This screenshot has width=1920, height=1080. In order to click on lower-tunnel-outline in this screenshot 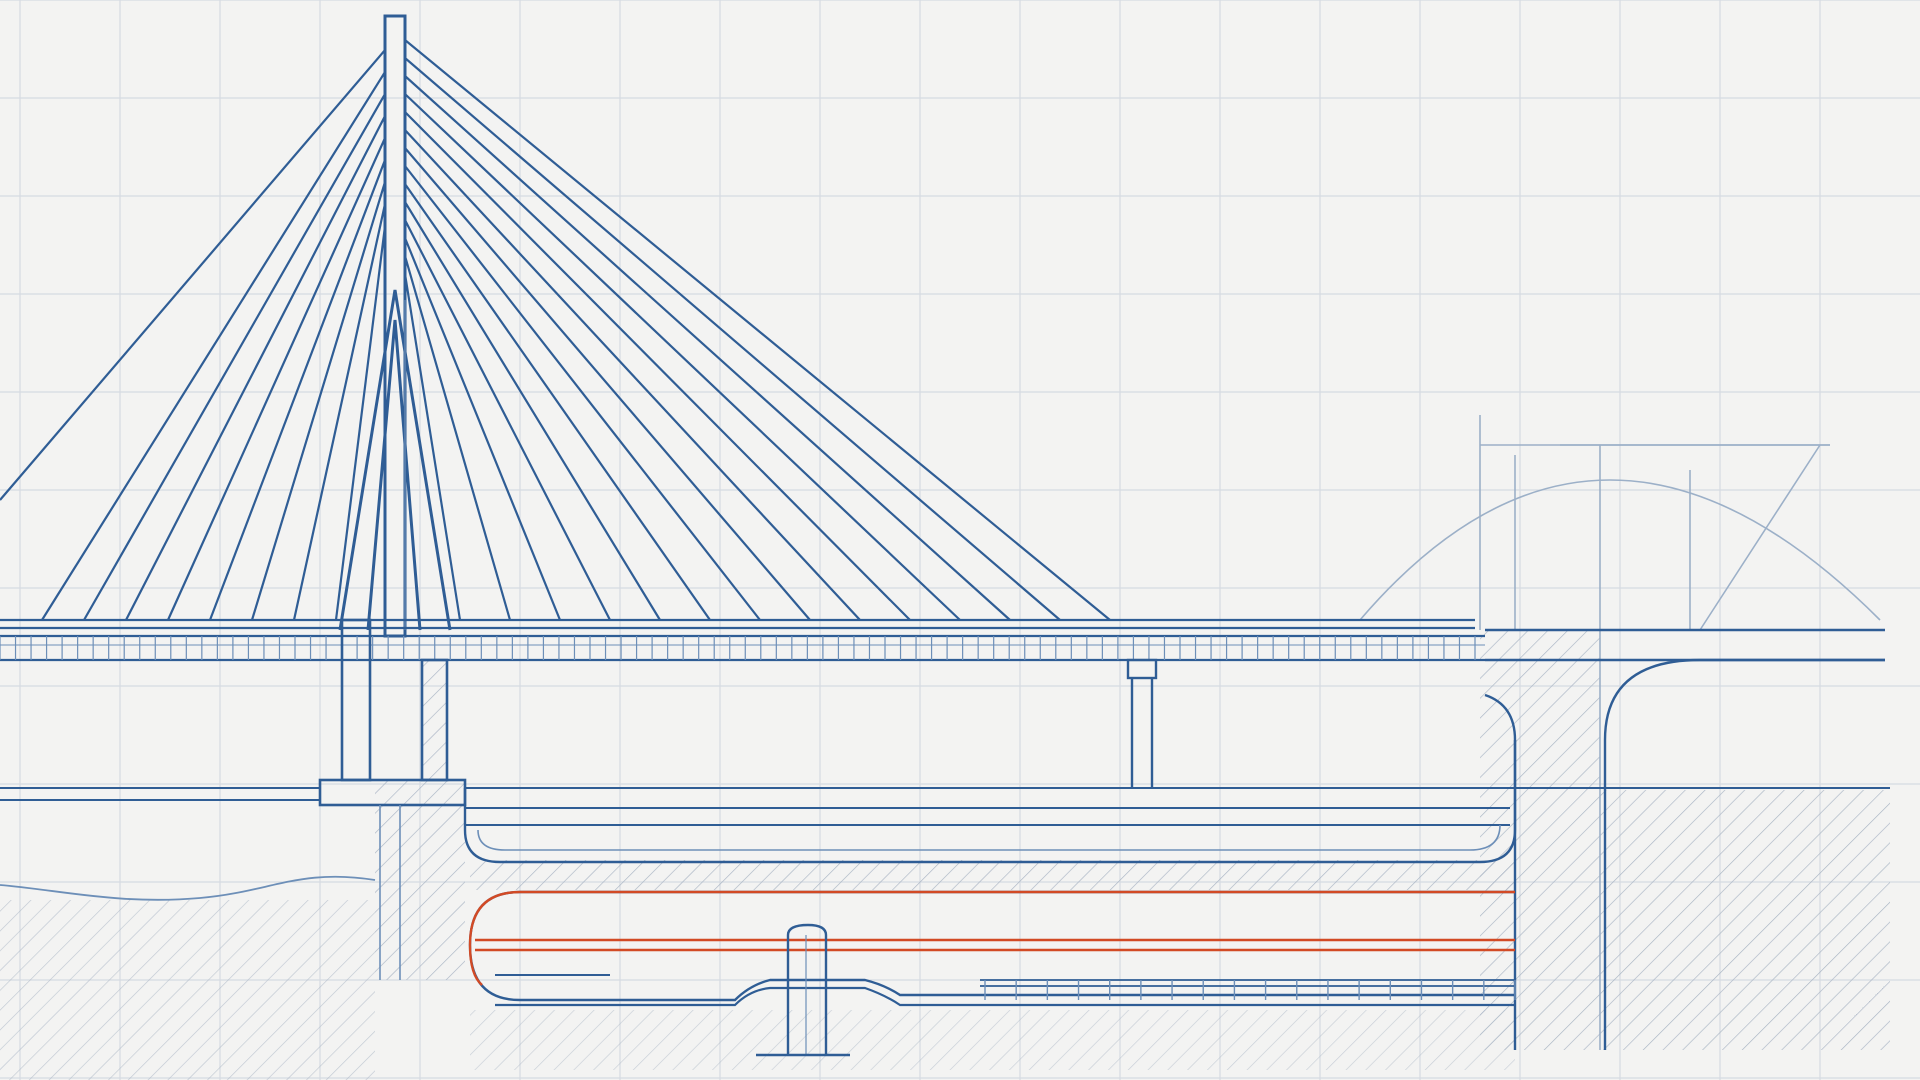, I will do `click(991, 946)`.